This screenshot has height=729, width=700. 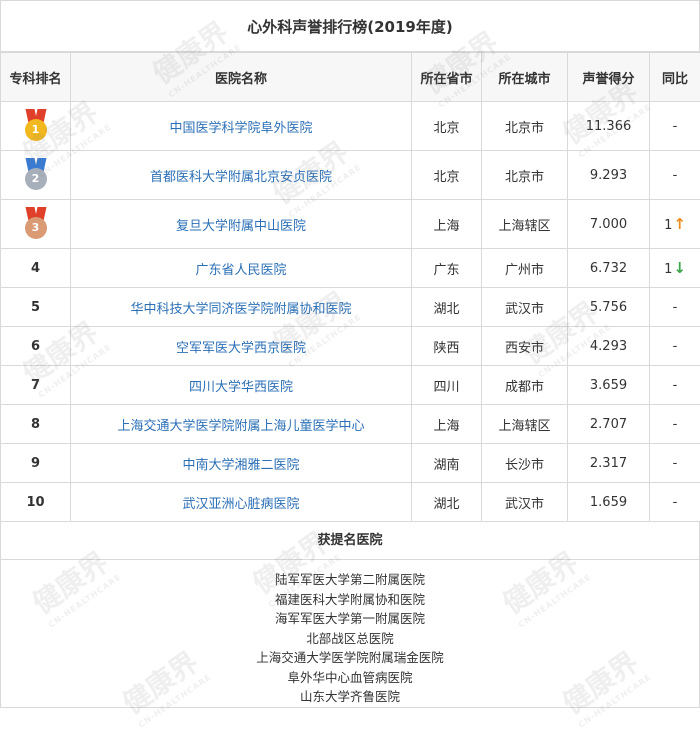 What do you see at coordinates (241, 126) in the screenshot?
I see `hospital-name-link: 中国医学科学院阜外医院` at bounding box center [241, 126].